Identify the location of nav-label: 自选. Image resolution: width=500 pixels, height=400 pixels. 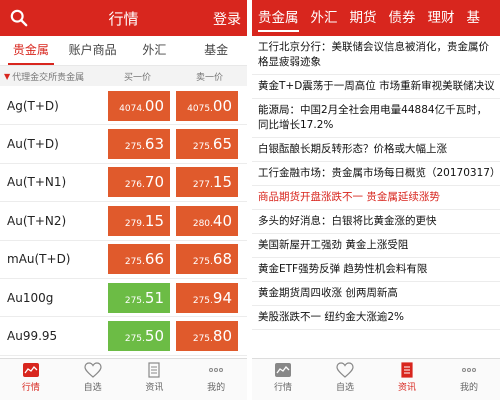
(344, 388).